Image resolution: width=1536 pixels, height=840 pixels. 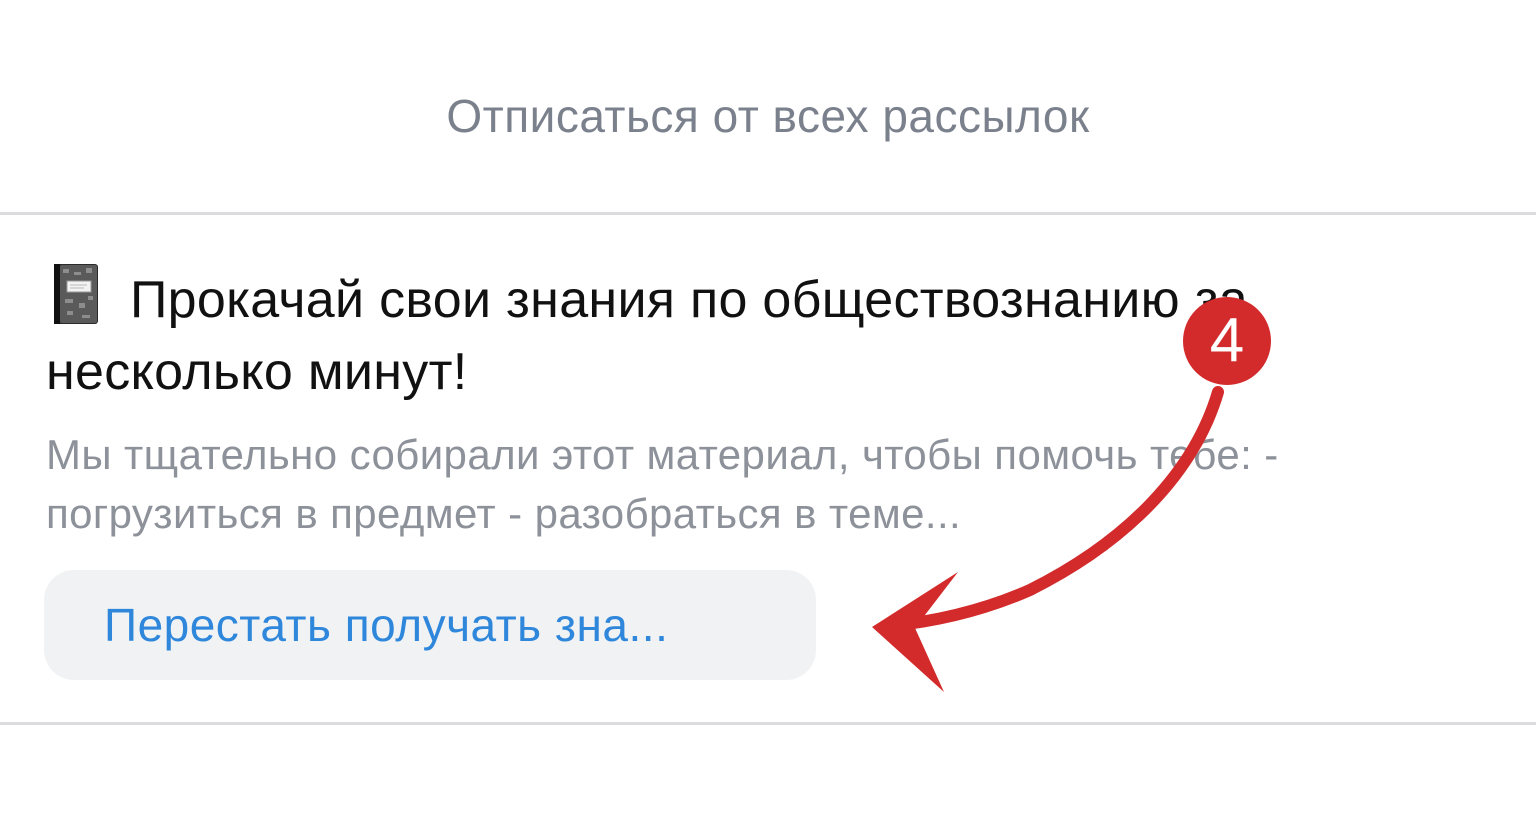 I want to click on step-badge-number: 4, so click(x=1227, y=340).